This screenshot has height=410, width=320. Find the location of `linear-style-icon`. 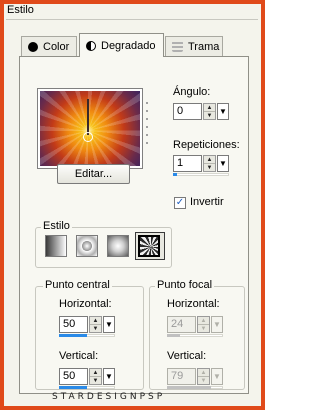

linear-style-icon is located at coordinates (56, 246).